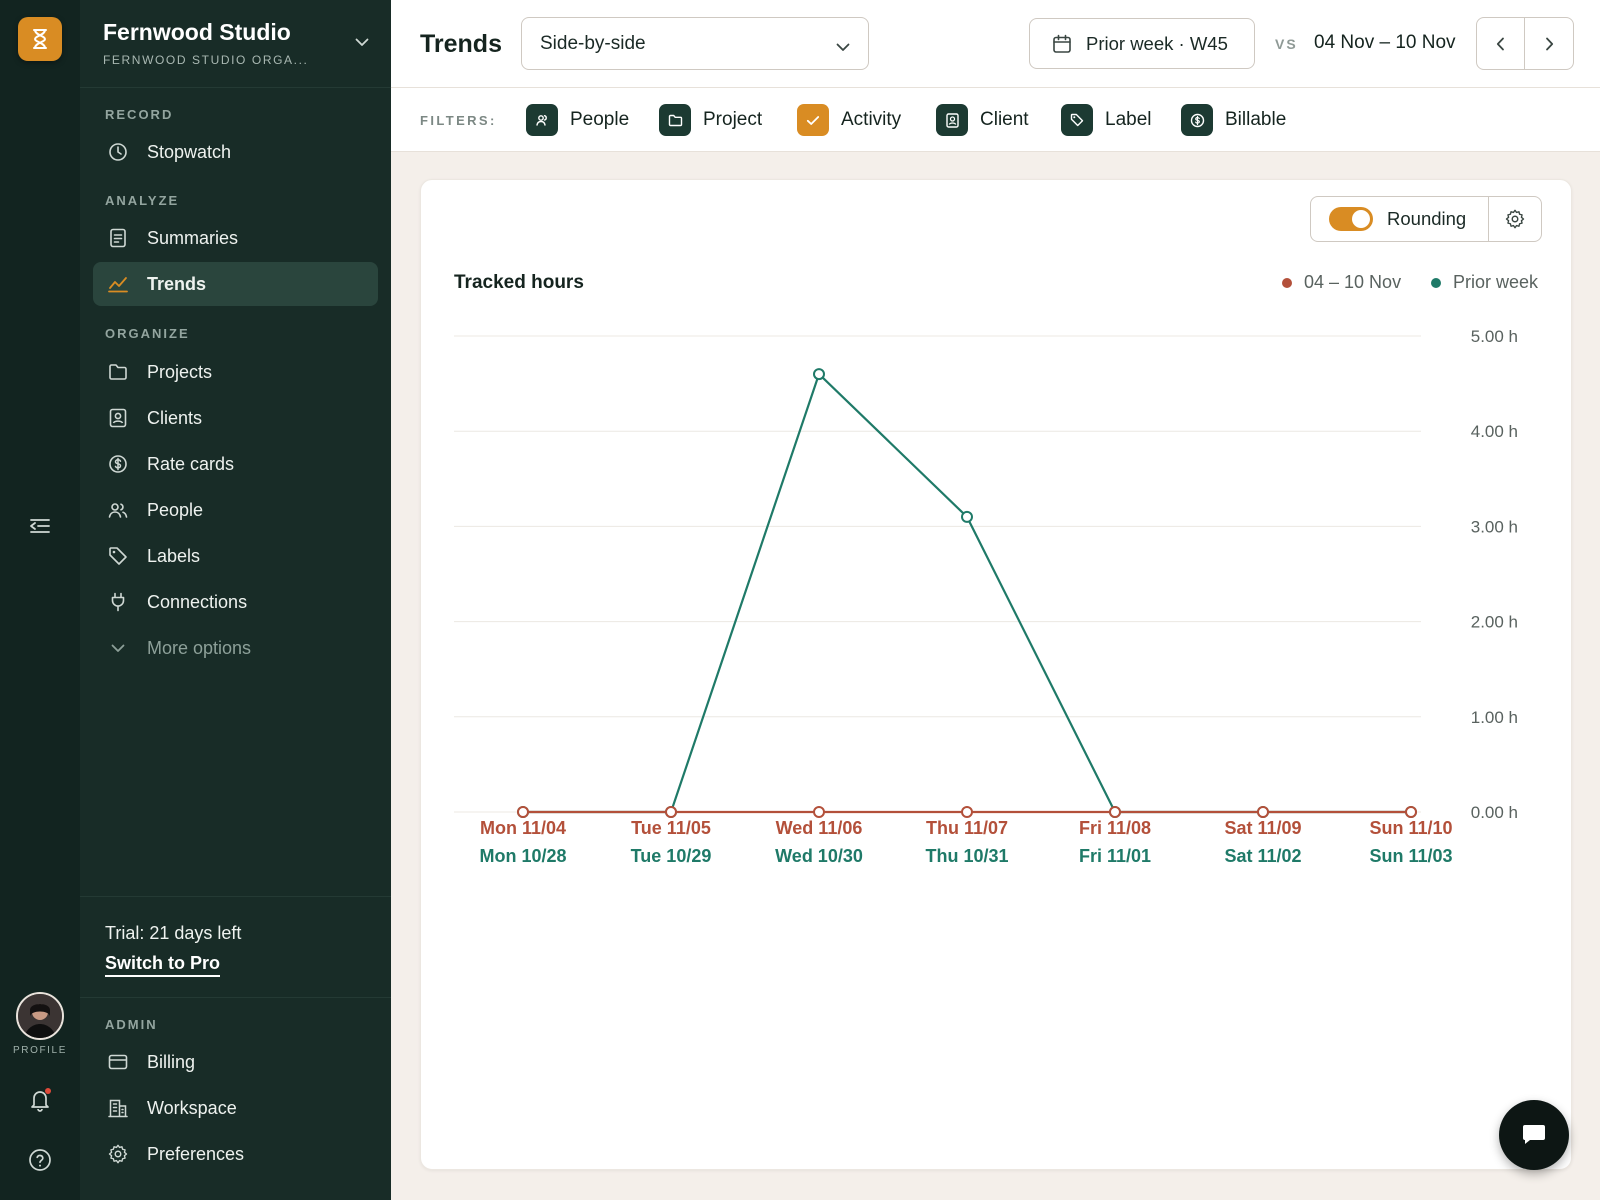  I want to click on sidebar-item-stopwatch: Stopwatch, so click(235, 152).